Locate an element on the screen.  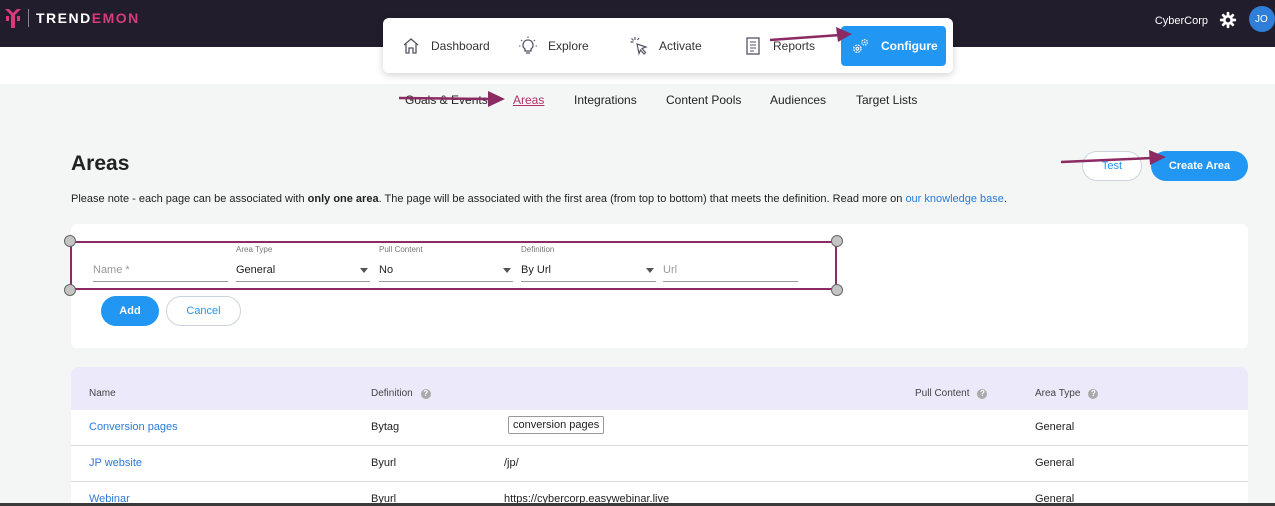
column-header-name: Name is located at coordinates (102, 393).